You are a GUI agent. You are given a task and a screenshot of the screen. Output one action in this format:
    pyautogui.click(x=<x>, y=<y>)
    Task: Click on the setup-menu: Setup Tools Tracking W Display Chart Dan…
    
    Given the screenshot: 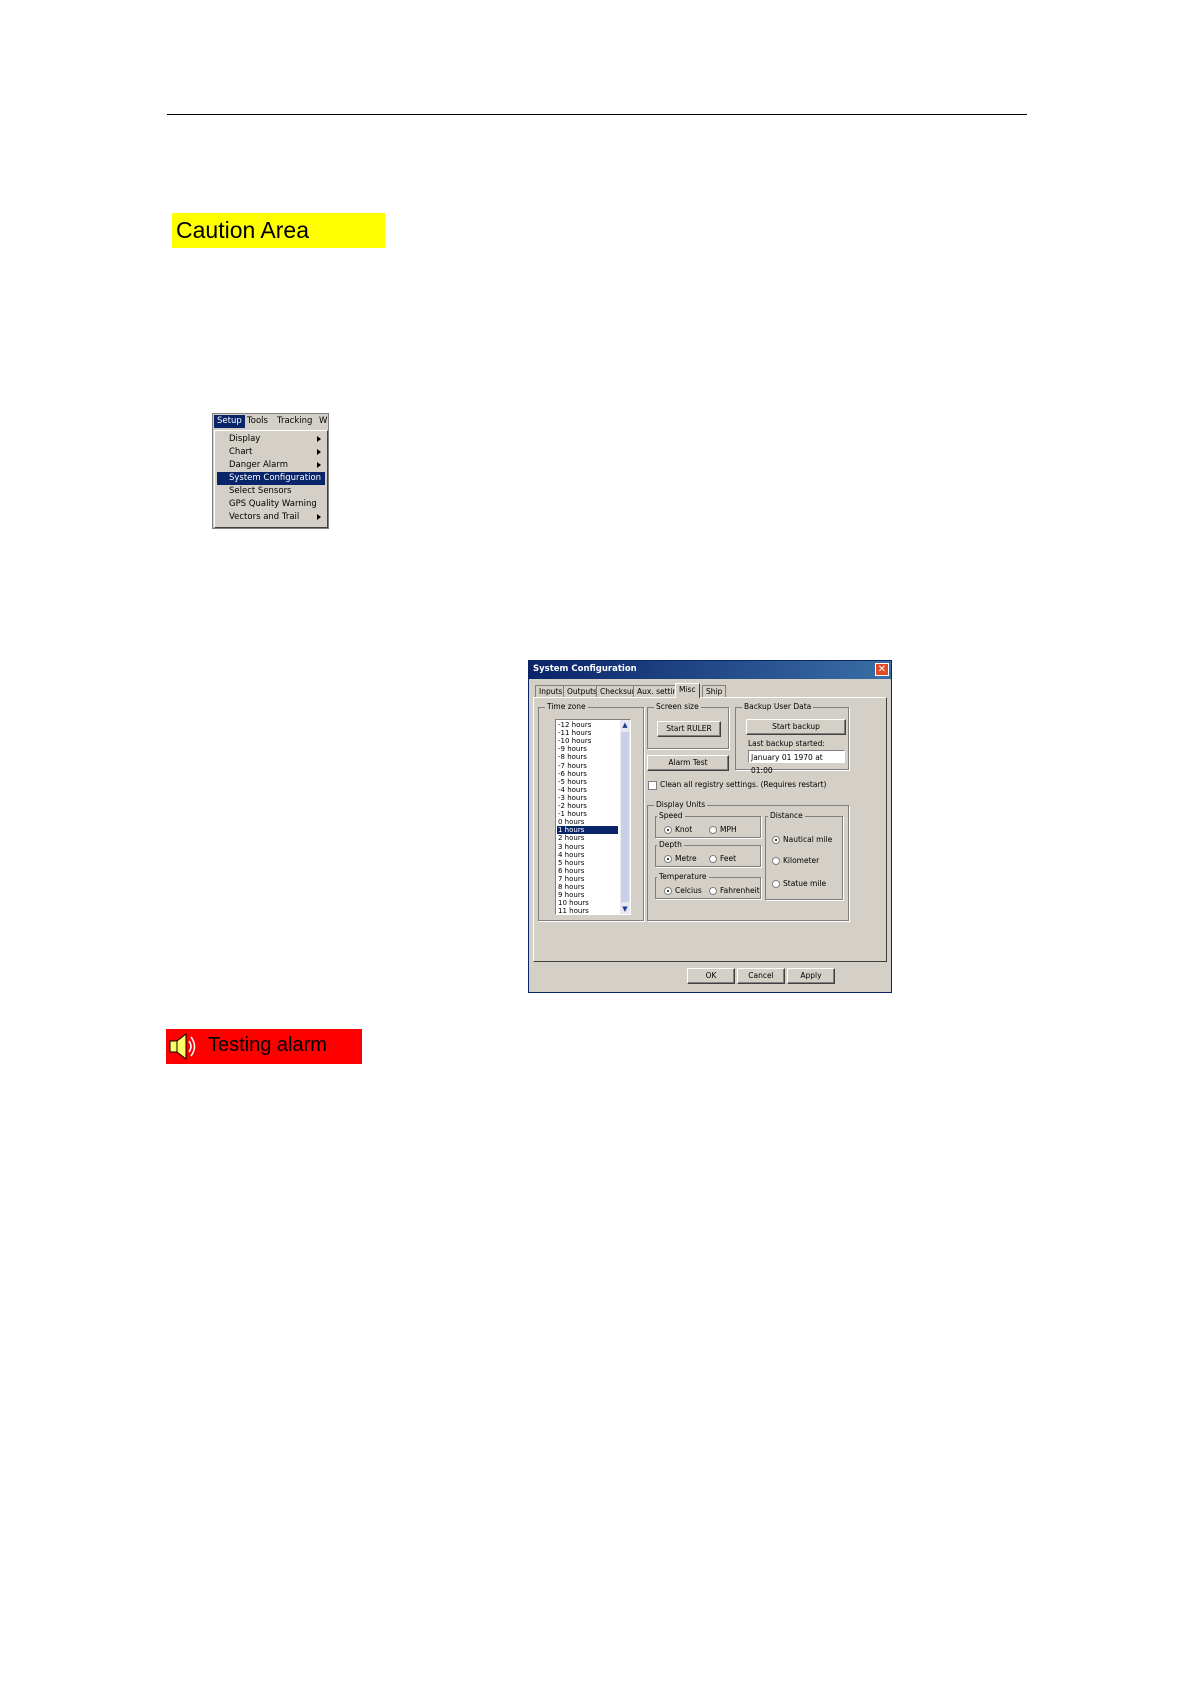 What is the action you would take?
    pyautogui.click(x=270, y=471)
    